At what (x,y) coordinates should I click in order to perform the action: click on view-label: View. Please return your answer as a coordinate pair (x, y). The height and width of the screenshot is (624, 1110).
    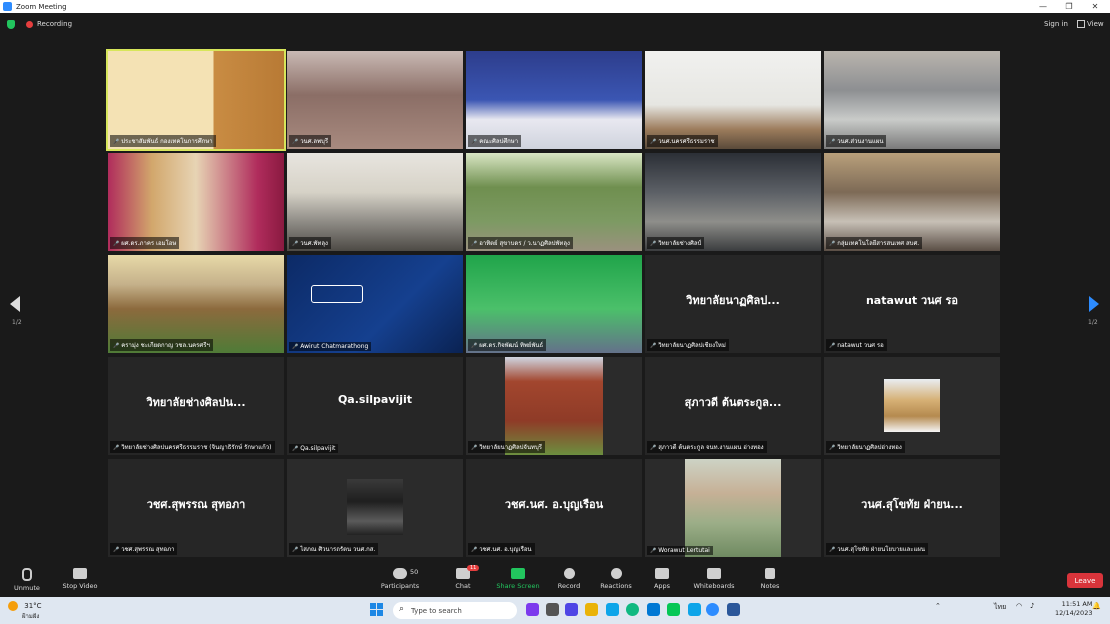
    Looking at the image, I should click on (1095, 24).